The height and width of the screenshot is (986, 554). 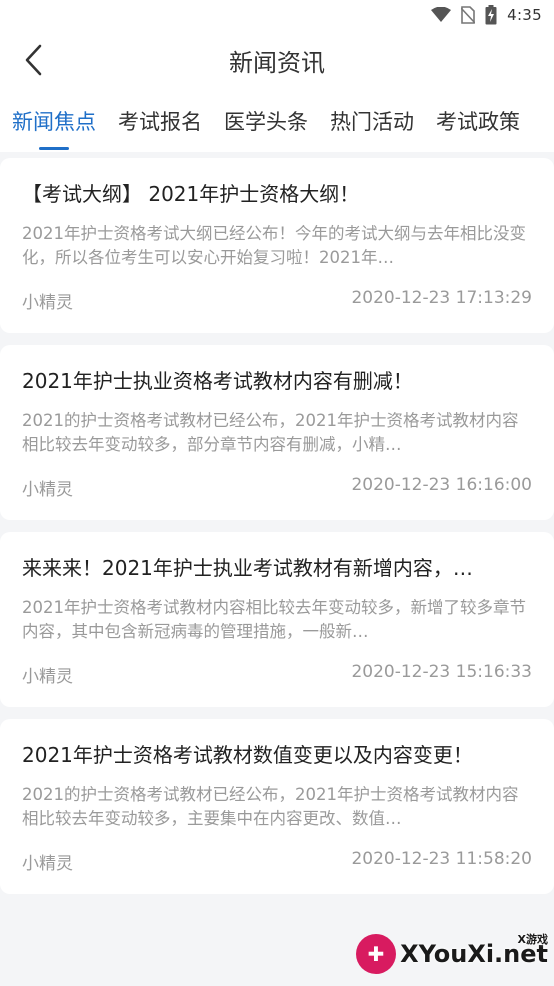 What do you see at coordinates (191, 194) in the screenshot?
I see `article-title: 【考试大纲】 2021年护士资格大纲！` at bounding box center [191, 194].